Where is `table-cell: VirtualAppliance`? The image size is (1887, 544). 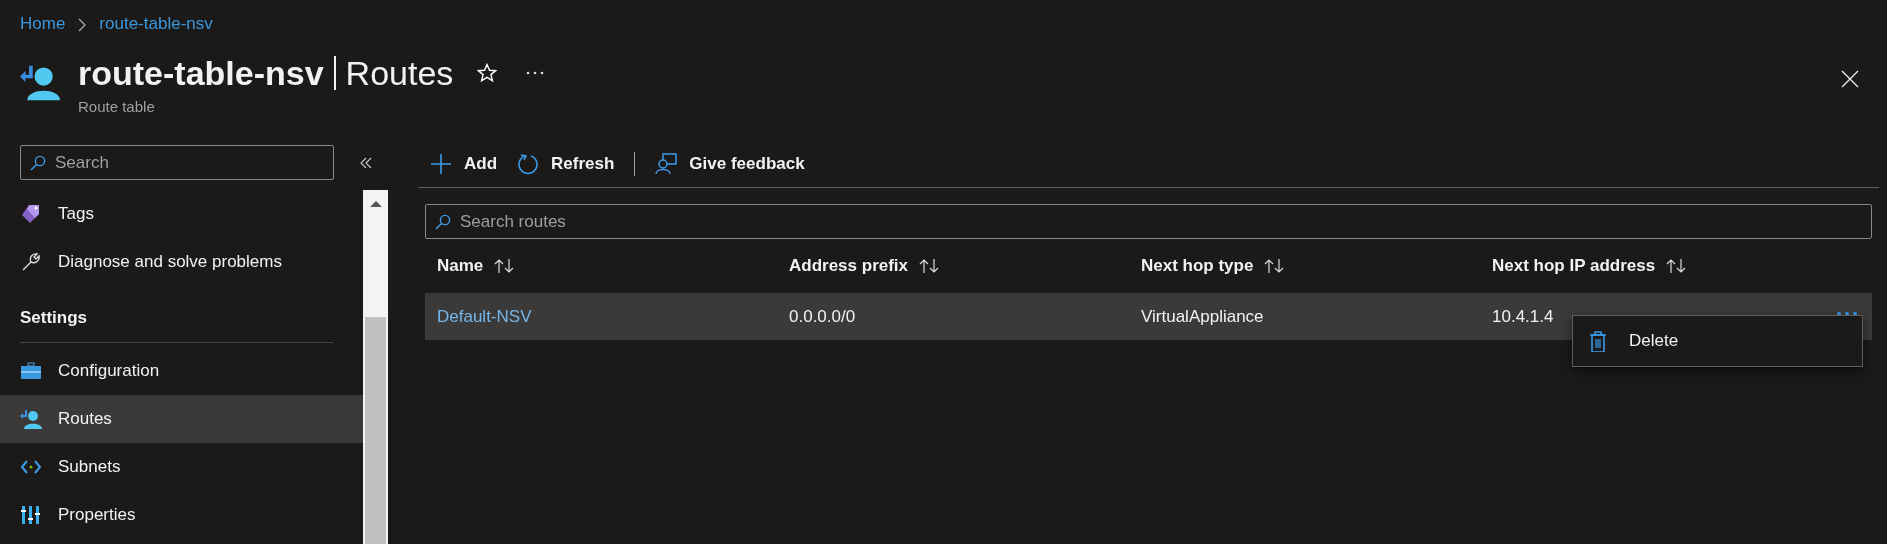 table-cell: VirtualAppliance is located at coordinates (1202, 316).